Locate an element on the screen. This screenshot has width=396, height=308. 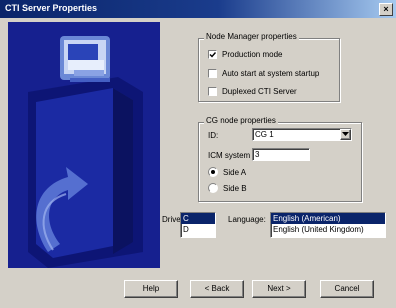
drive-option-d: D is located at coordinates (198, 229).